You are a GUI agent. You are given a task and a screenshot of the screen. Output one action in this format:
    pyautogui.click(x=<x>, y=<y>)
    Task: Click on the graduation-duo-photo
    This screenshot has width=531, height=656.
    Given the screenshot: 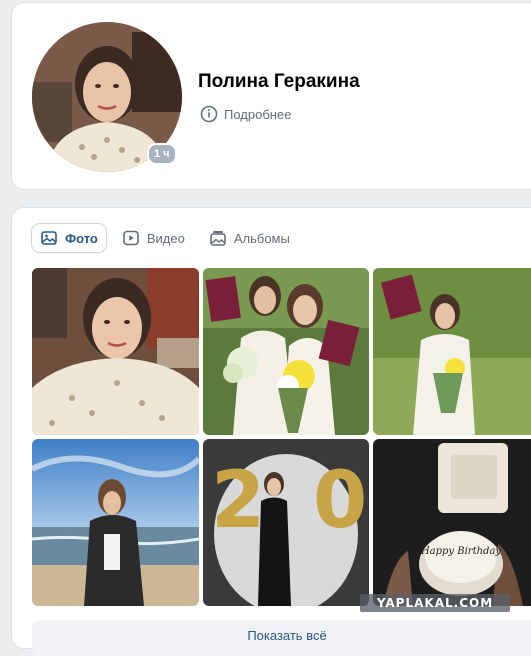 What is the action you would take?
    pyautogui.click(x=286, y=351)
    